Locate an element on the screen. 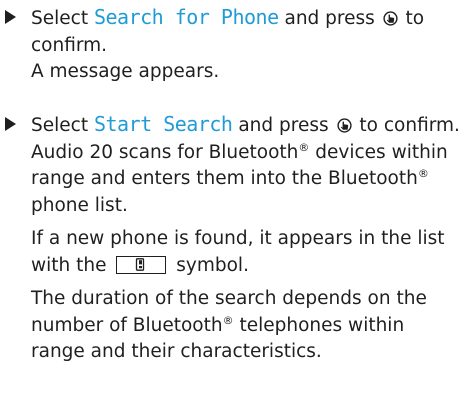 The width and height of the screenshot is (466, 418). step-1-middle: and press is located at coordinates (329, 18).